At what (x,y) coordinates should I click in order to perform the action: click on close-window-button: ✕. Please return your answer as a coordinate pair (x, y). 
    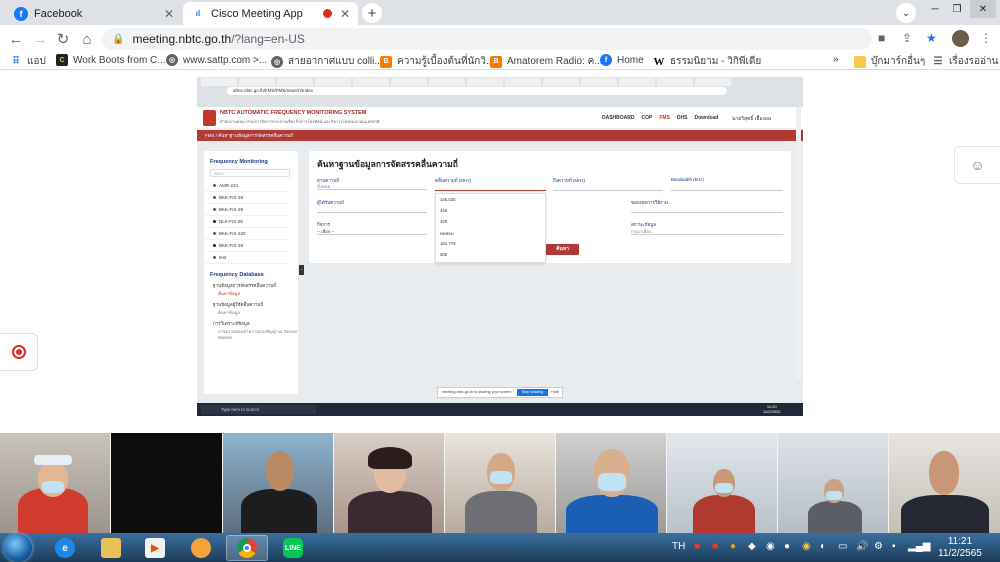
    Looking at the image, I should click on (983, 9).